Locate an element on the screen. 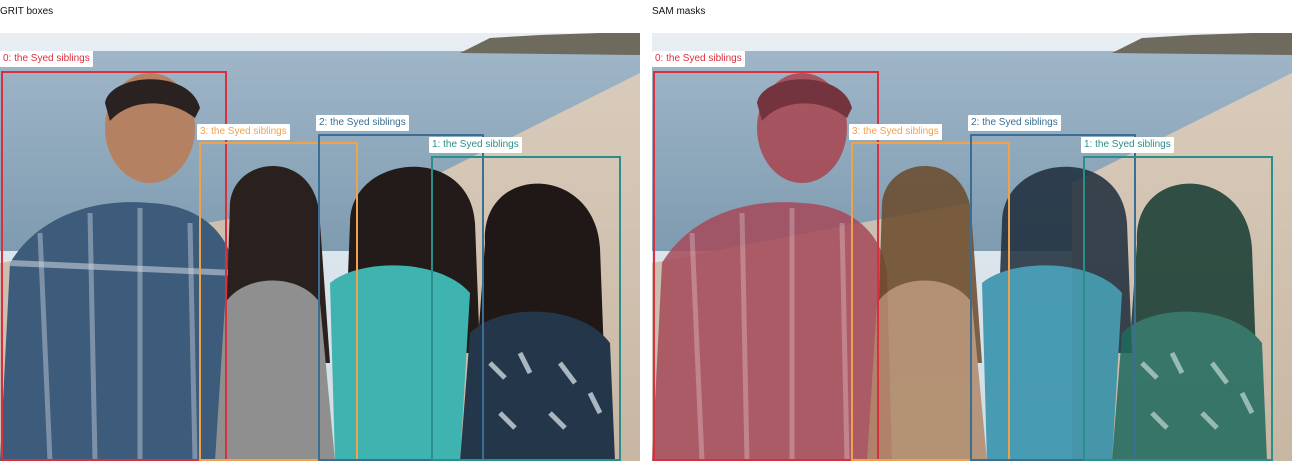  grit-box-2-label: 2: the Syed siblings is located at coordinates (362, 123).